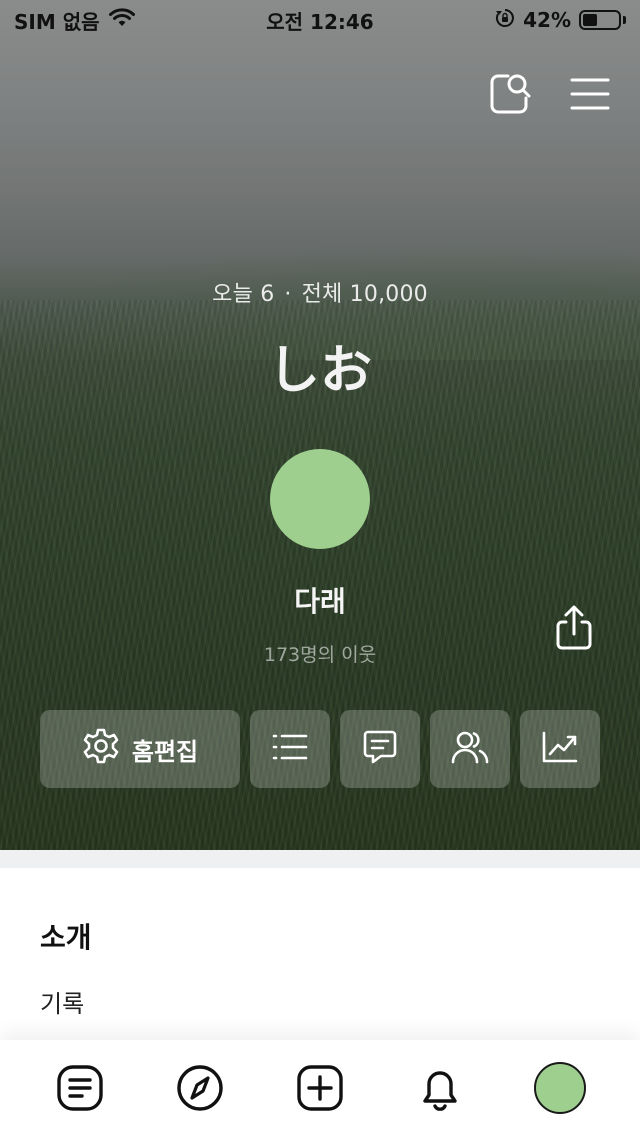 The image size is (640, 1136). Describe the element at coordinates (320, 859) in the screenshot. I see `section-divider` at that location.